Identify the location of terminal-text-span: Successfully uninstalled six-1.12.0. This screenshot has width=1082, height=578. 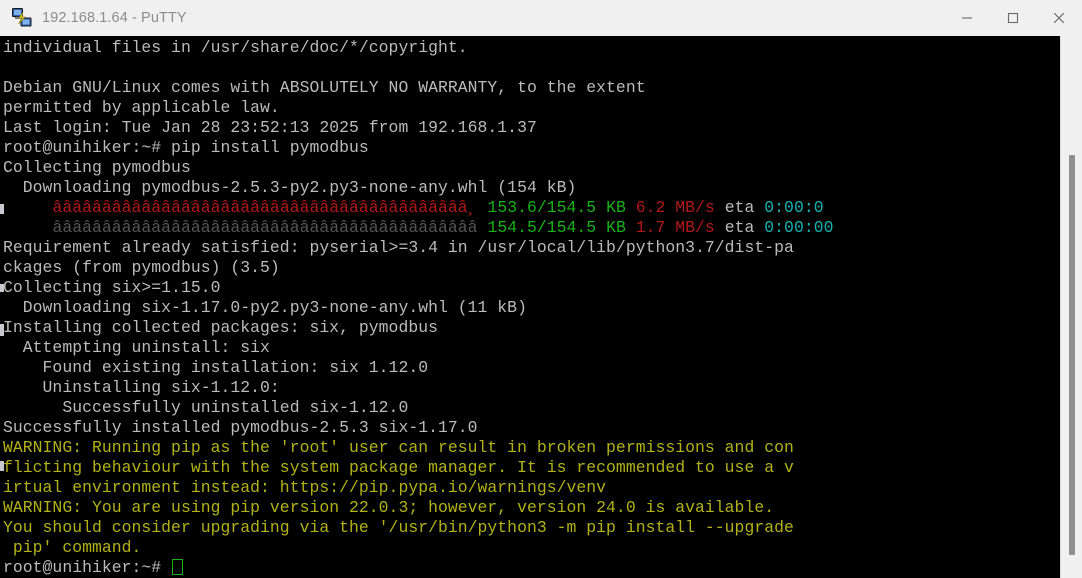
(206, 407).